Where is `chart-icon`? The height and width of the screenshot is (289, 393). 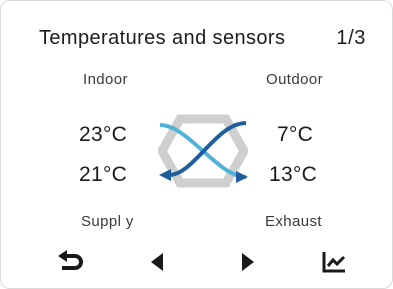 chart-icon is located at coordinates (334, 262).